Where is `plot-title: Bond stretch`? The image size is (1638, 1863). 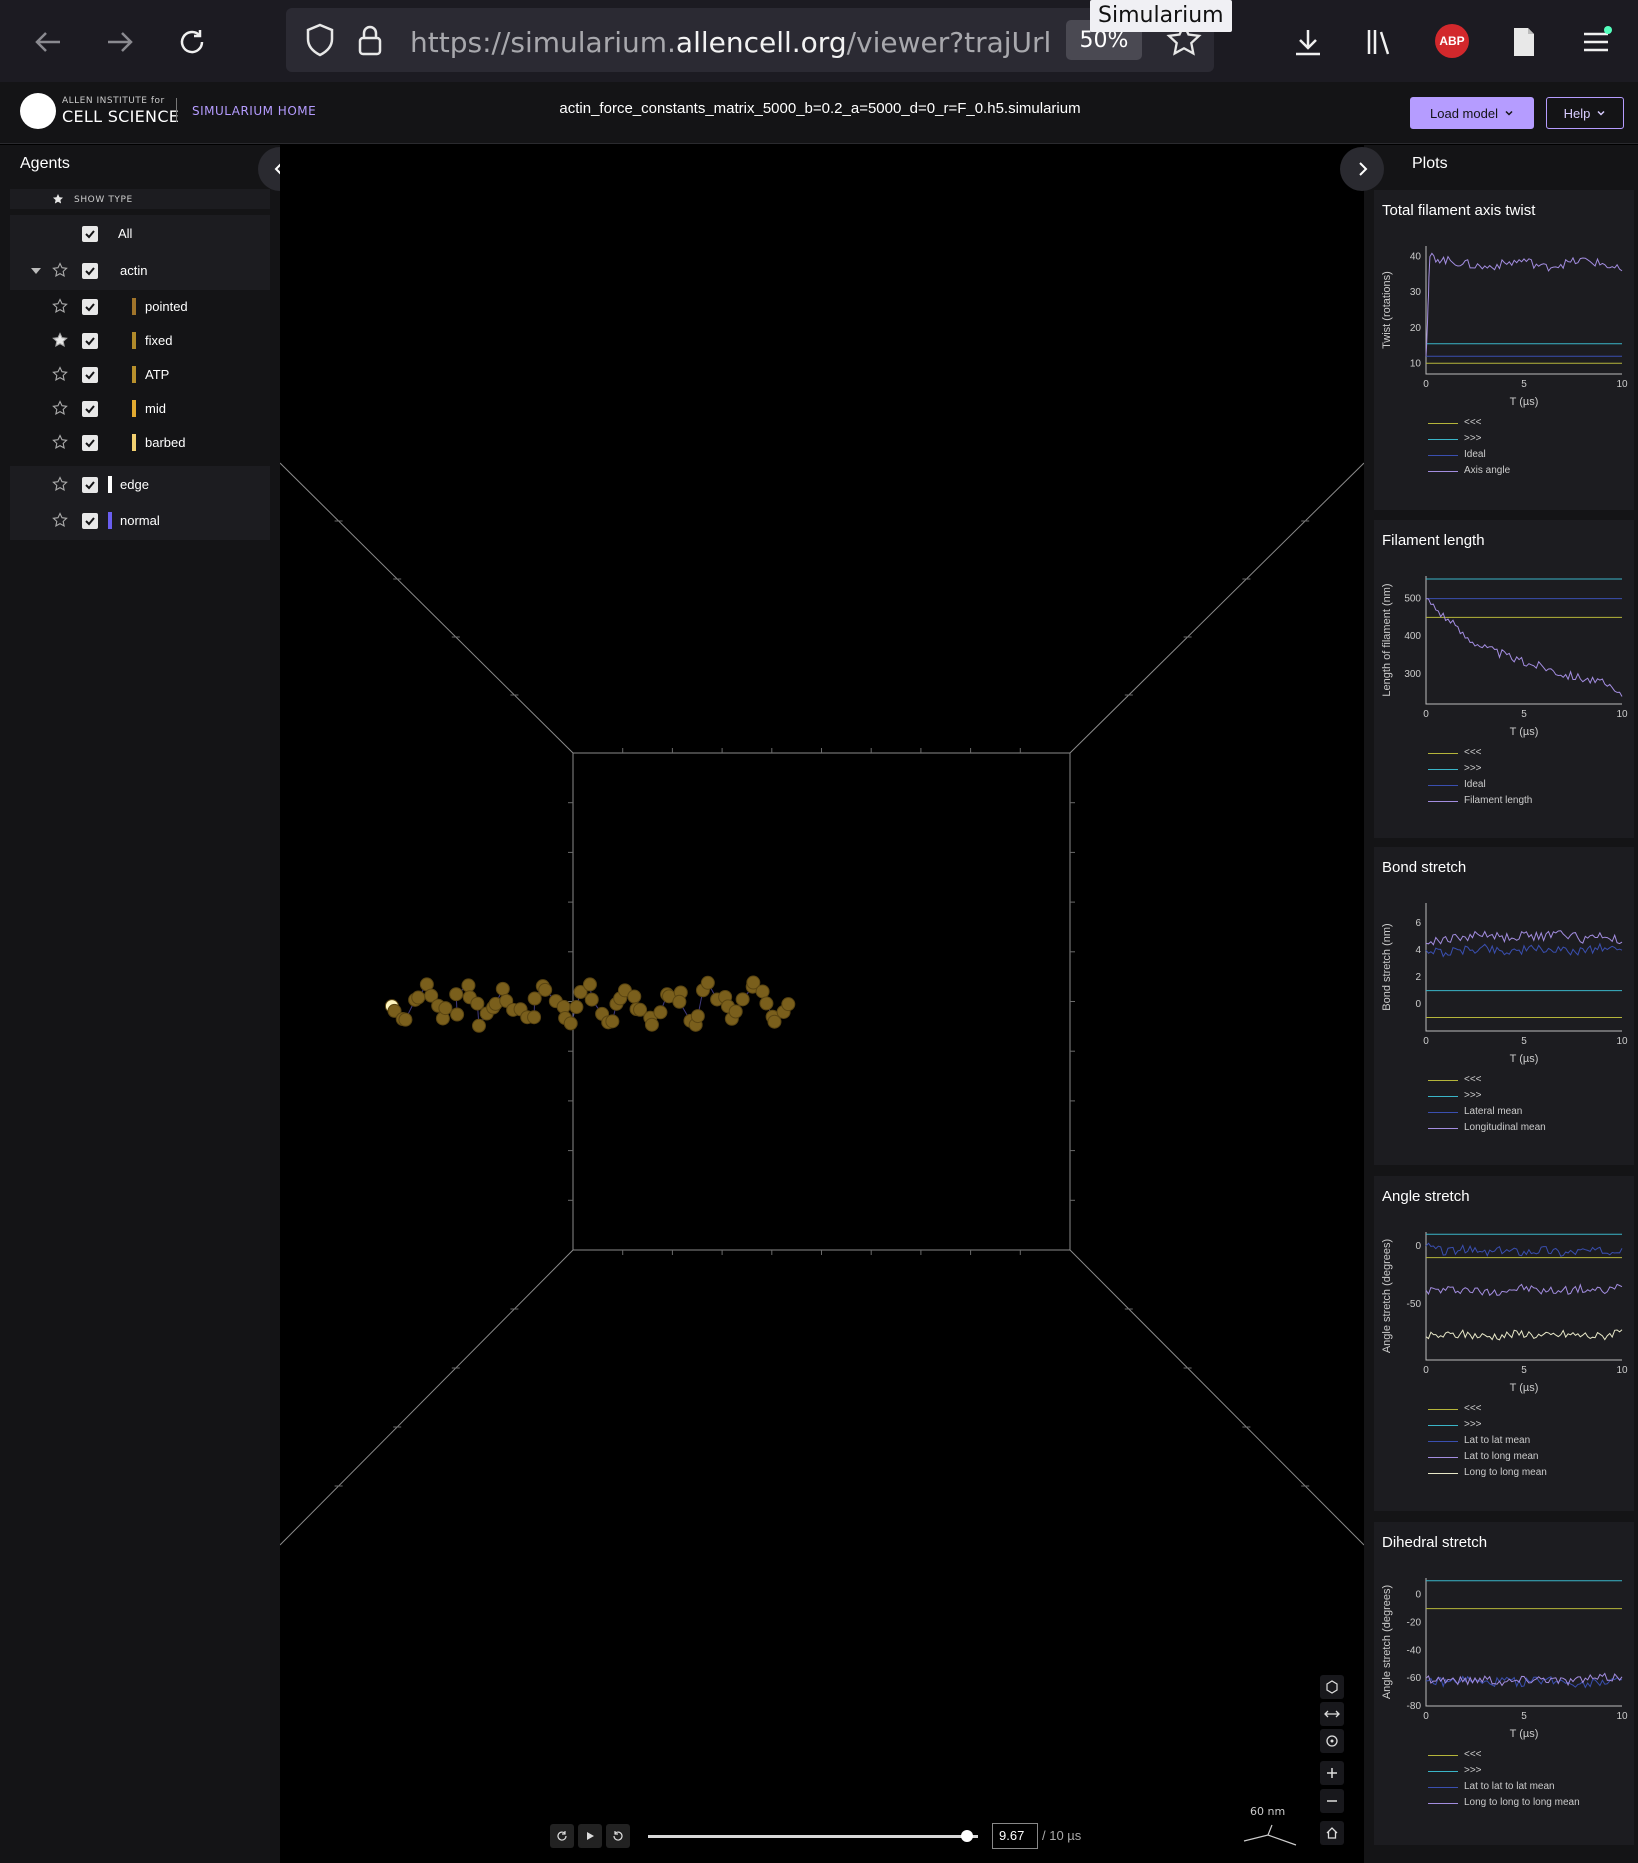
plot-title: Bond stretch is located at coordinates (1424, 867).